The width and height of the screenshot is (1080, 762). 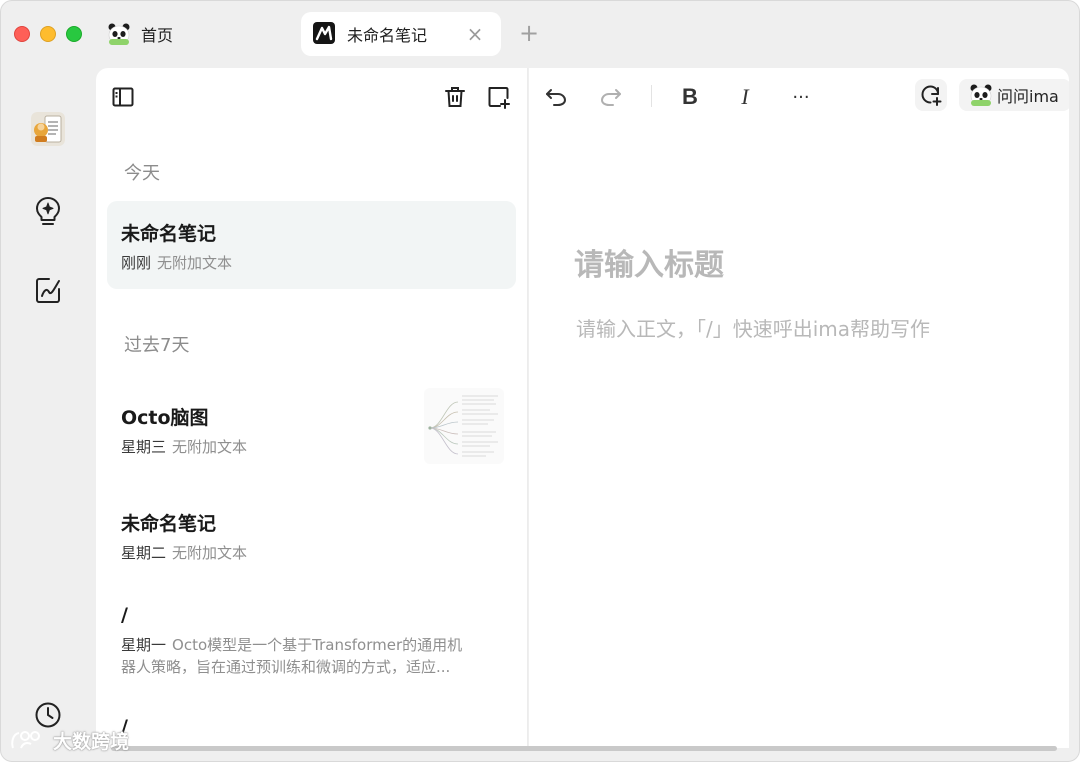 I want to click on bold-button: B, so click(x=690, y=97).